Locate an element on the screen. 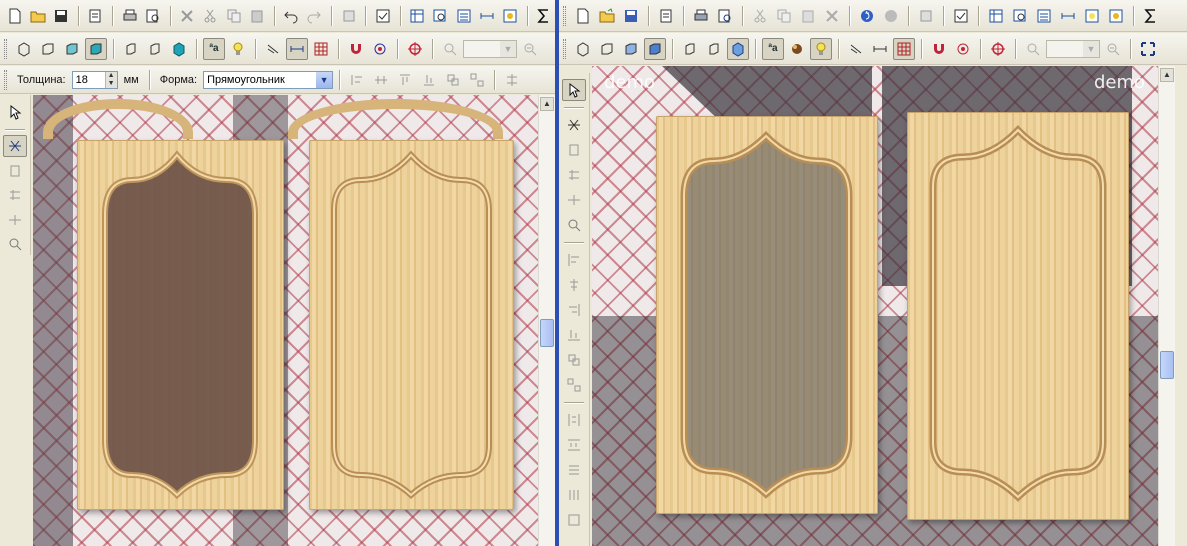 This screenshot has height=546, width=1187. table-icon is located at coordinates (417, 16).